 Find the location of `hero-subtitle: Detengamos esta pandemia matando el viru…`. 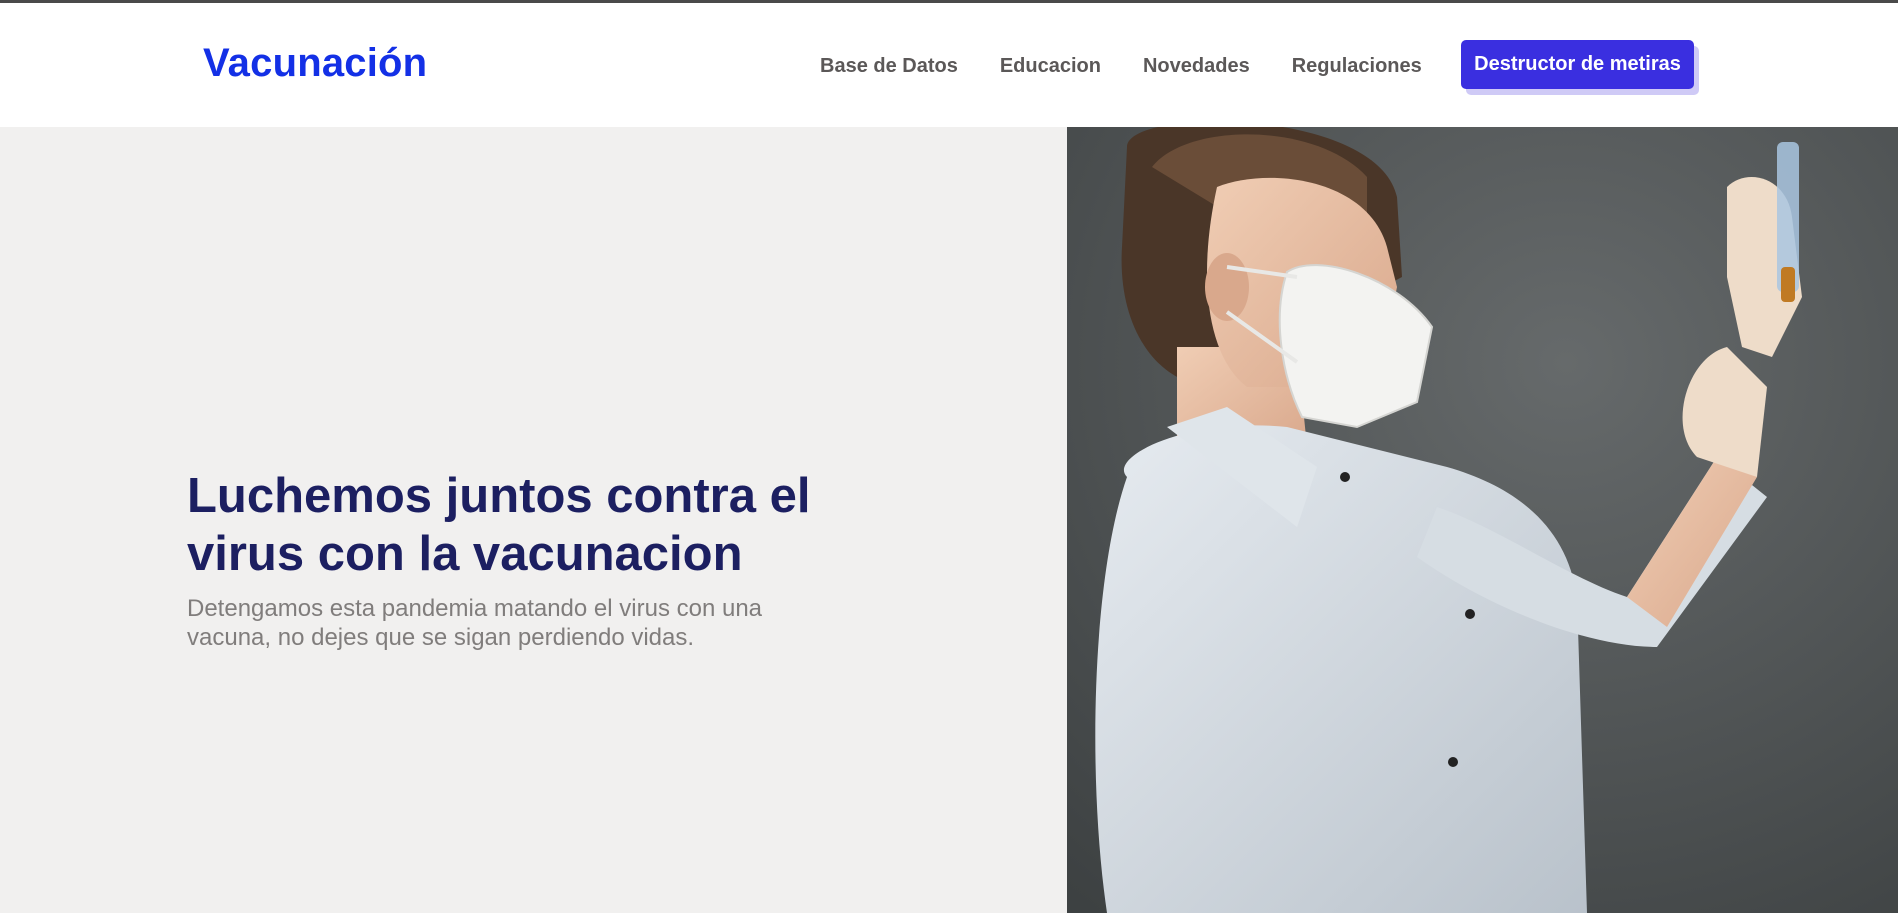

hero-subtitle: Detengamos esta pandemia matando el viru… is located at coordinates (475, 623).